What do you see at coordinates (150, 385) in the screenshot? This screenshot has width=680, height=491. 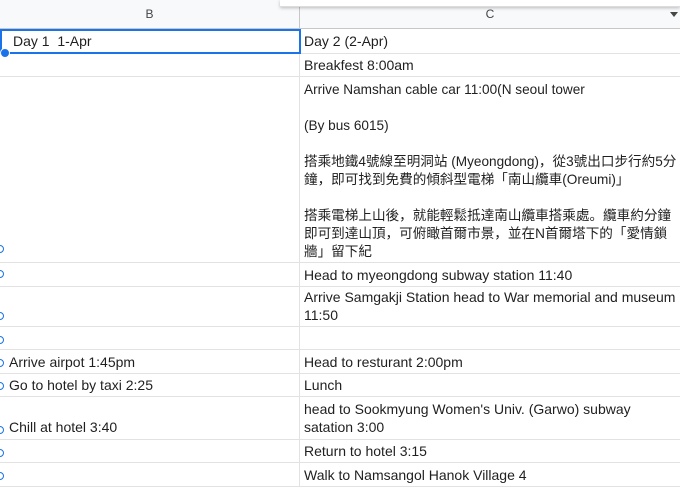 I see `cell-b: Go to hotel by taxi 2:25` at bounding box center [150, 385].